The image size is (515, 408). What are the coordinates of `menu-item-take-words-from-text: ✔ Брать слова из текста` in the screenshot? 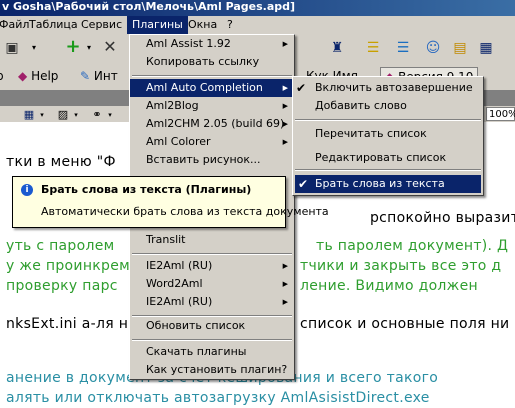 It's located at (388, 184).